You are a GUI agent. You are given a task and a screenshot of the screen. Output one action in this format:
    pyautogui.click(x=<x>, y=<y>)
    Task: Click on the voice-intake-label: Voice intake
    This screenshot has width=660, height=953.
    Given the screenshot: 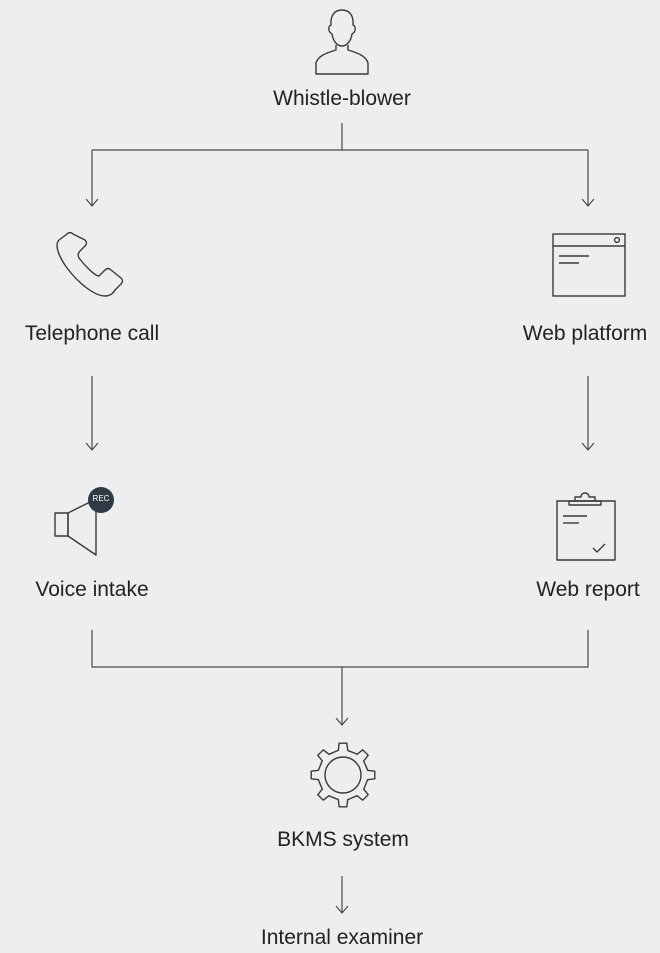 What is the action you would take?
    pyautogui.click(x=92, y=589)
    